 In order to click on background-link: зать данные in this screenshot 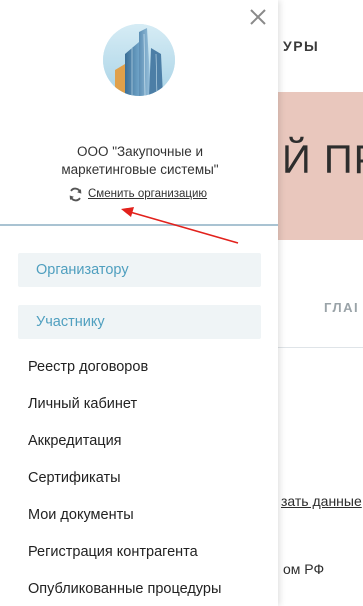, I will do `click(321, 501)`.